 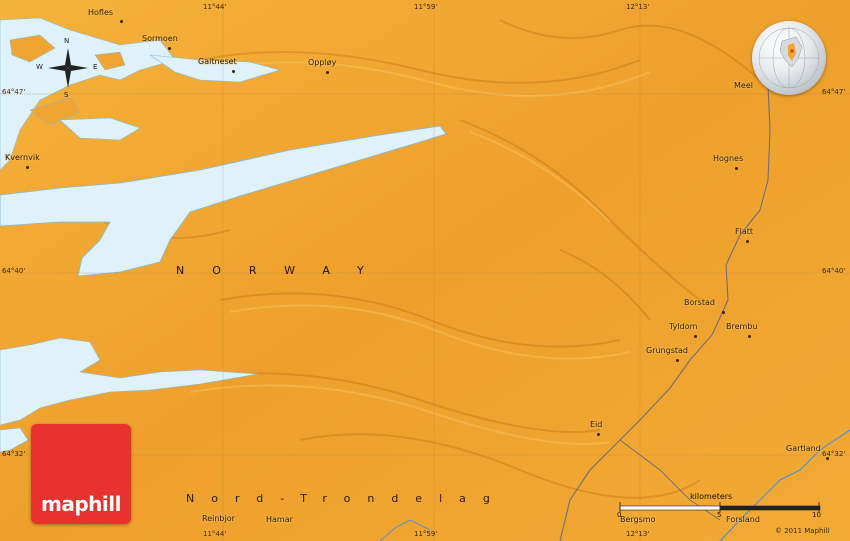 What do you see at coordinates (743, 86) in the screenshot?
I see `place-meel: Meel` at bounding box center [743, 86].